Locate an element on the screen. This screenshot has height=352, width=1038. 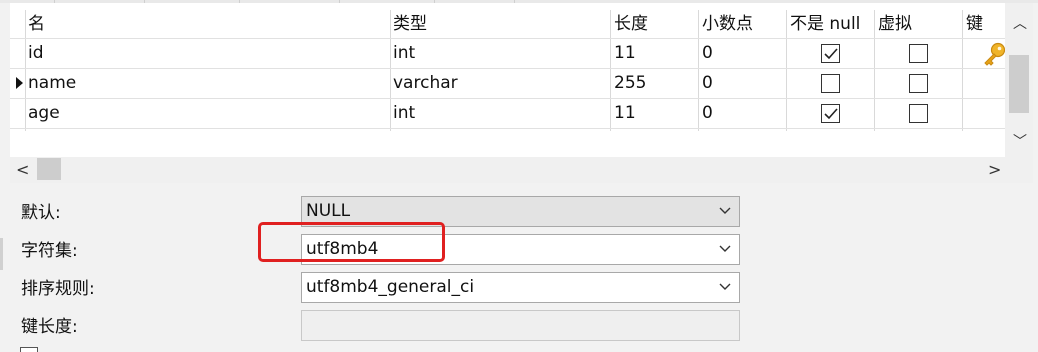
collation-label: 排序规则: is located at coordinates (58, 289).